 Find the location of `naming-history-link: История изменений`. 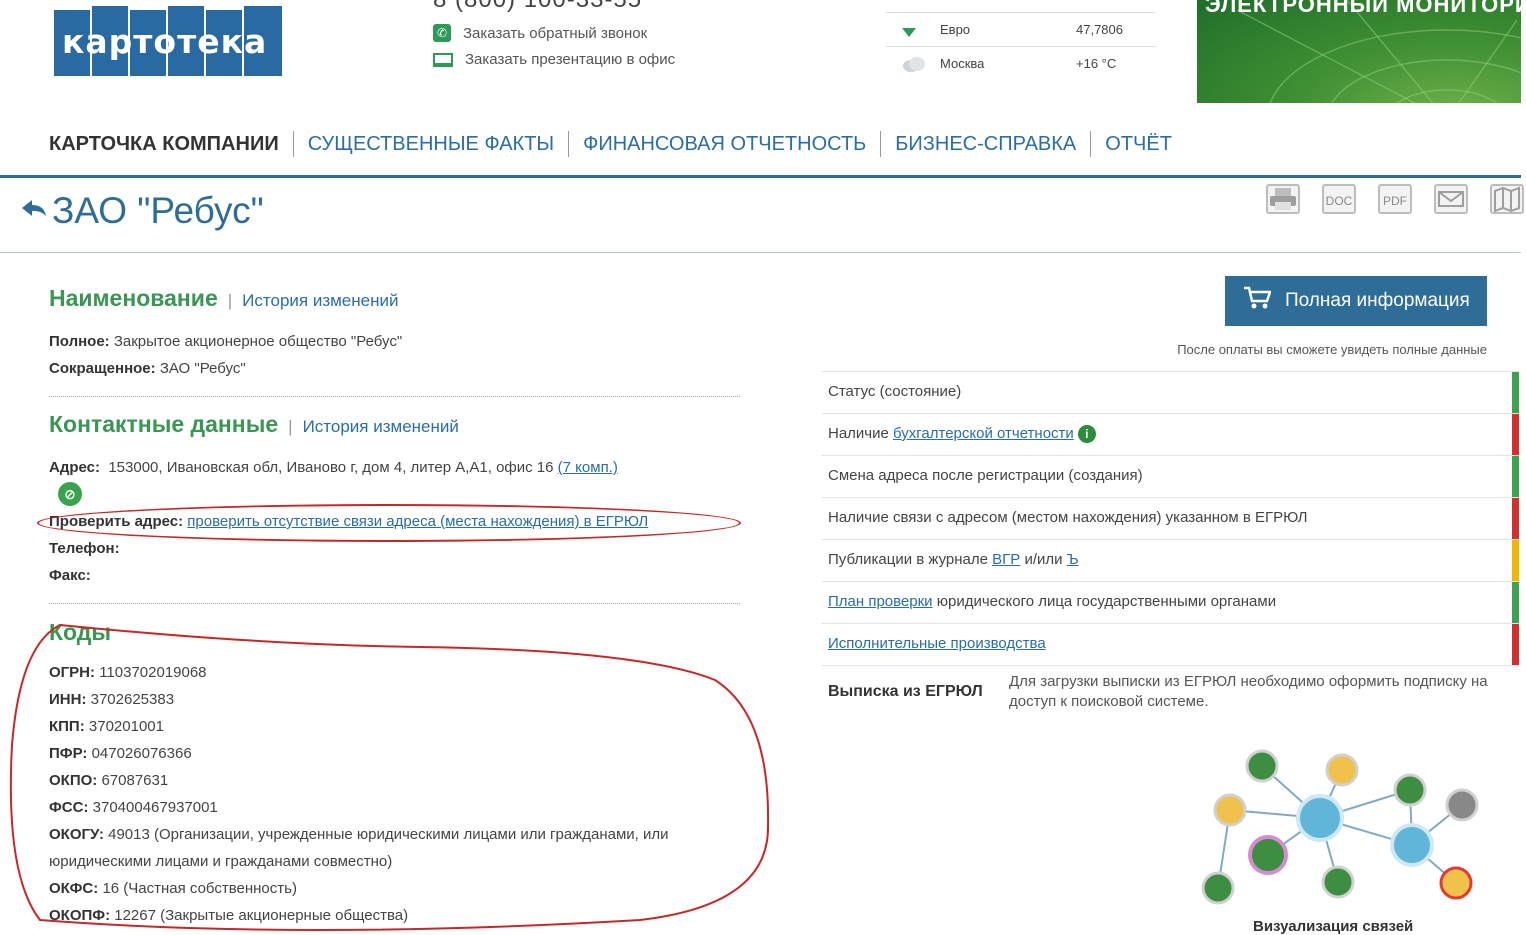

naming-history-link: История изменений is located at coordinates (320, 300).